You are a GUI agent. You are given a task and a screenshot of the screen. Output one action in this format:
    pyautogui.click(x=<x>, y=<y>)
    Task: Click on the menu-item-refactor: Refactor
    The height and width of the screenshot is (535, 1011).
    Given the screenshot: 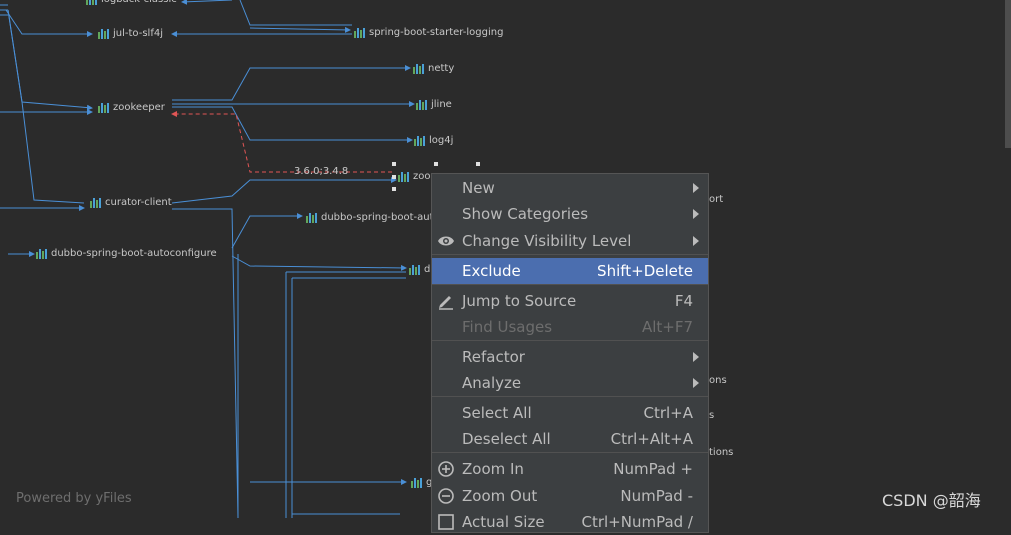 What is the action you would take?
    pyautogui.click(x=570, y=357)
    